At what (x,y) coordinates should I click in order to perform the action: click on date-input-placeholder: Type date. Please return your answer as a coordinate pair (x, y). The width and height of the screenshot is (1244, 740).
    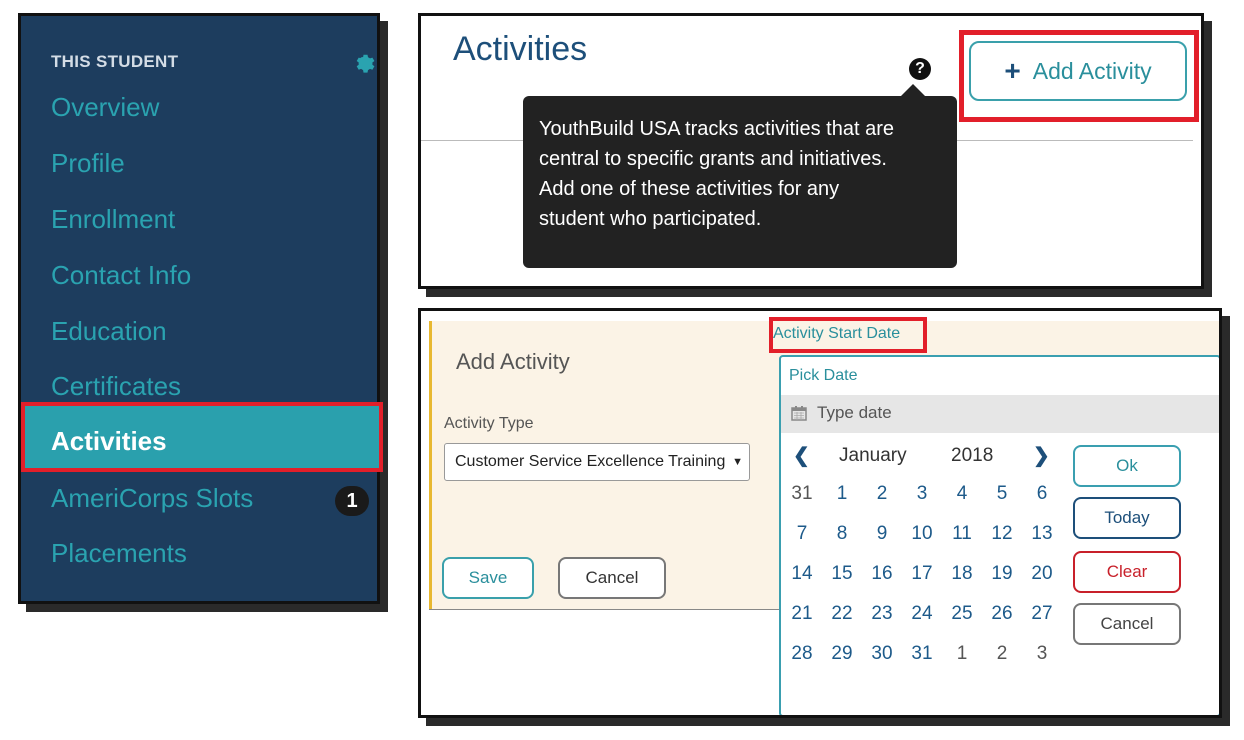
    Looking at the image, I should click on (854, 412).